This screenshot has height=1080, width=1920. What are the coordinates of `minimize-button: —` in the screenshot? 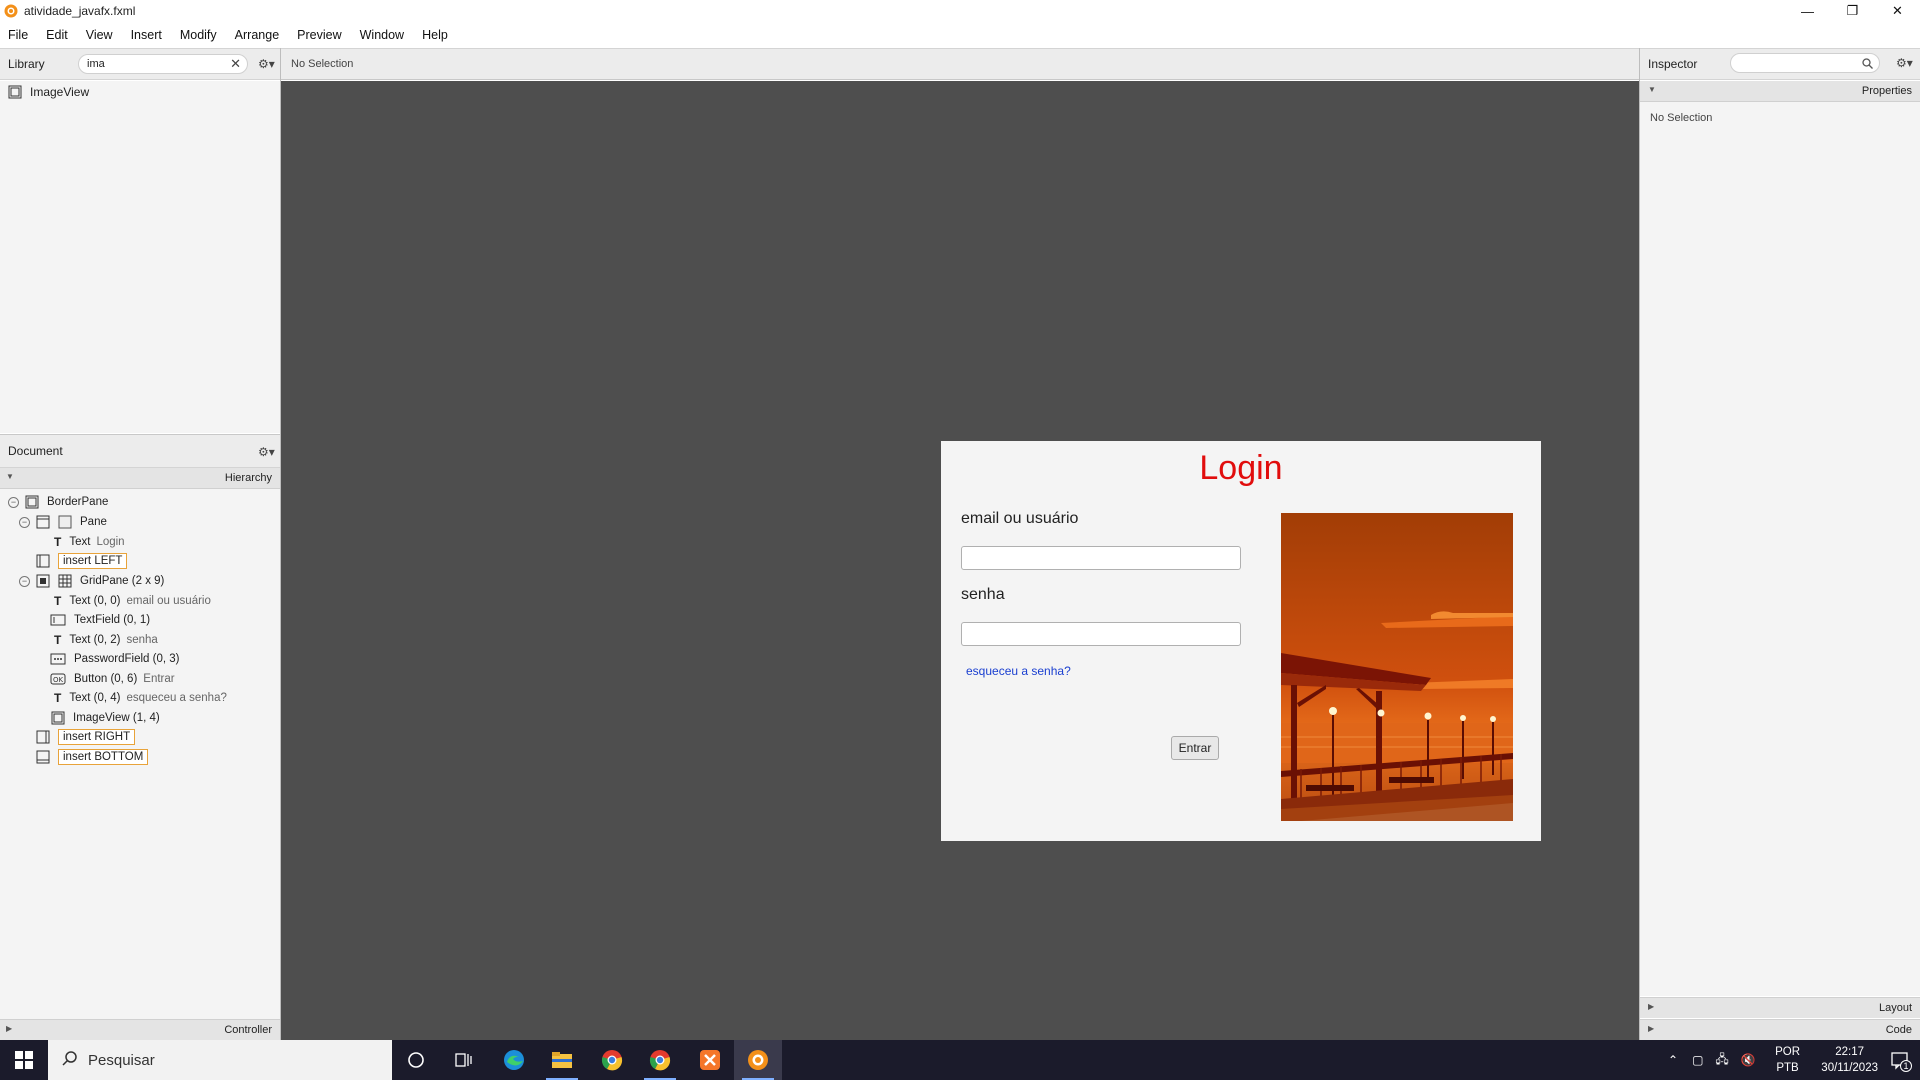 It's located at (1807, 11).